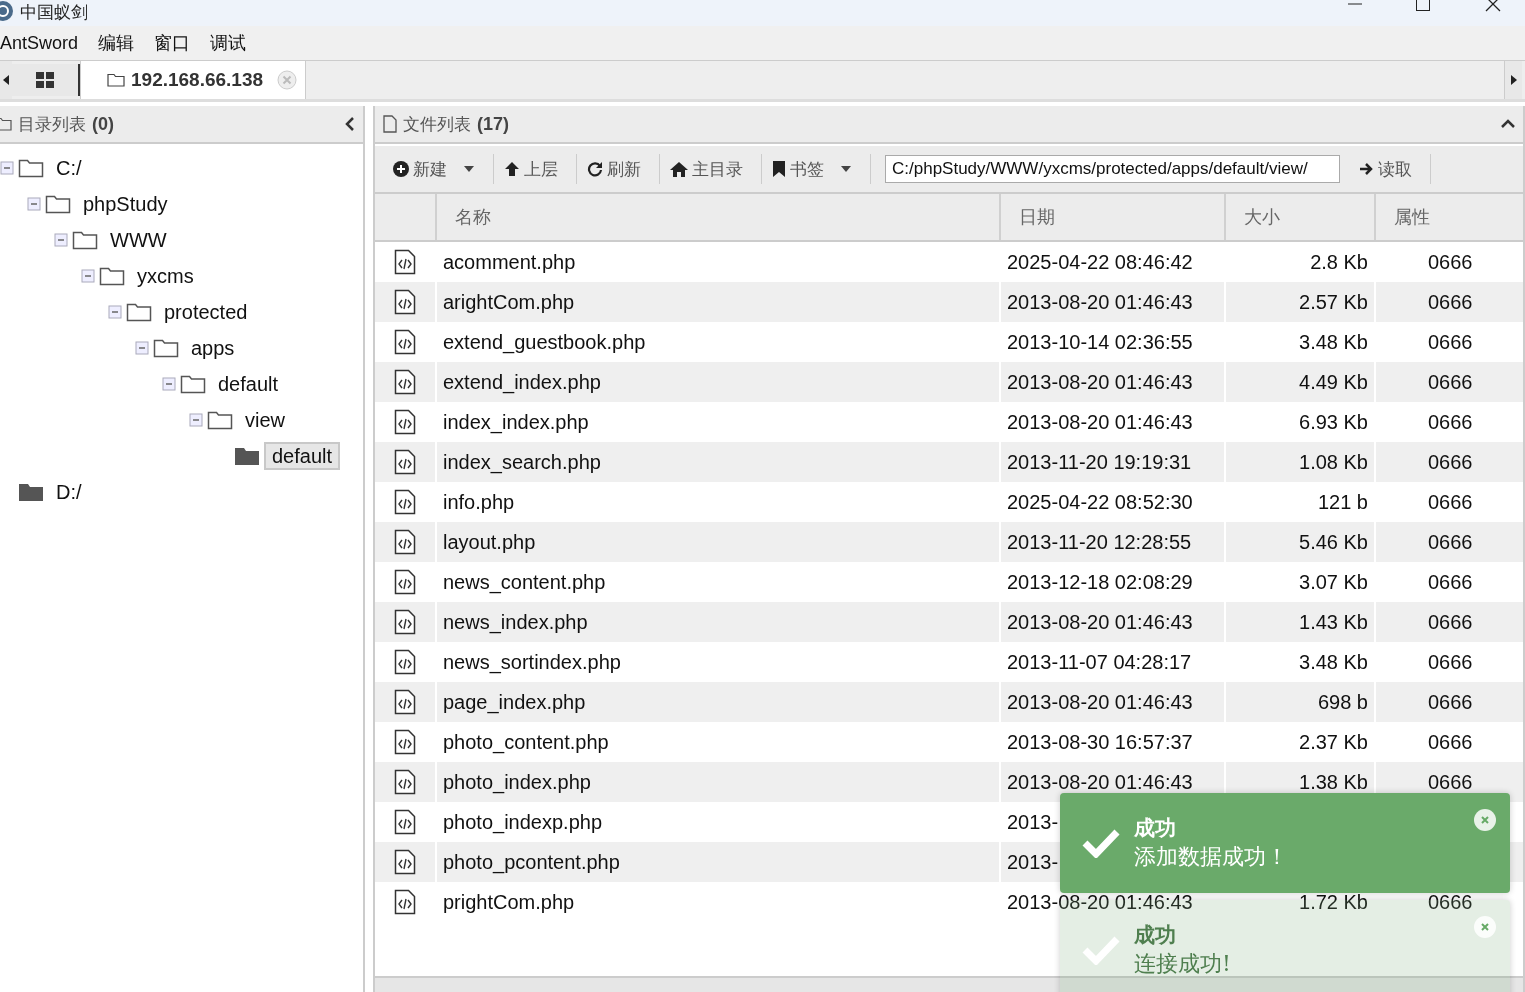 The width and height of the screenshot is (1525, 992). I want to click on grid-icon, so click(45, 80).